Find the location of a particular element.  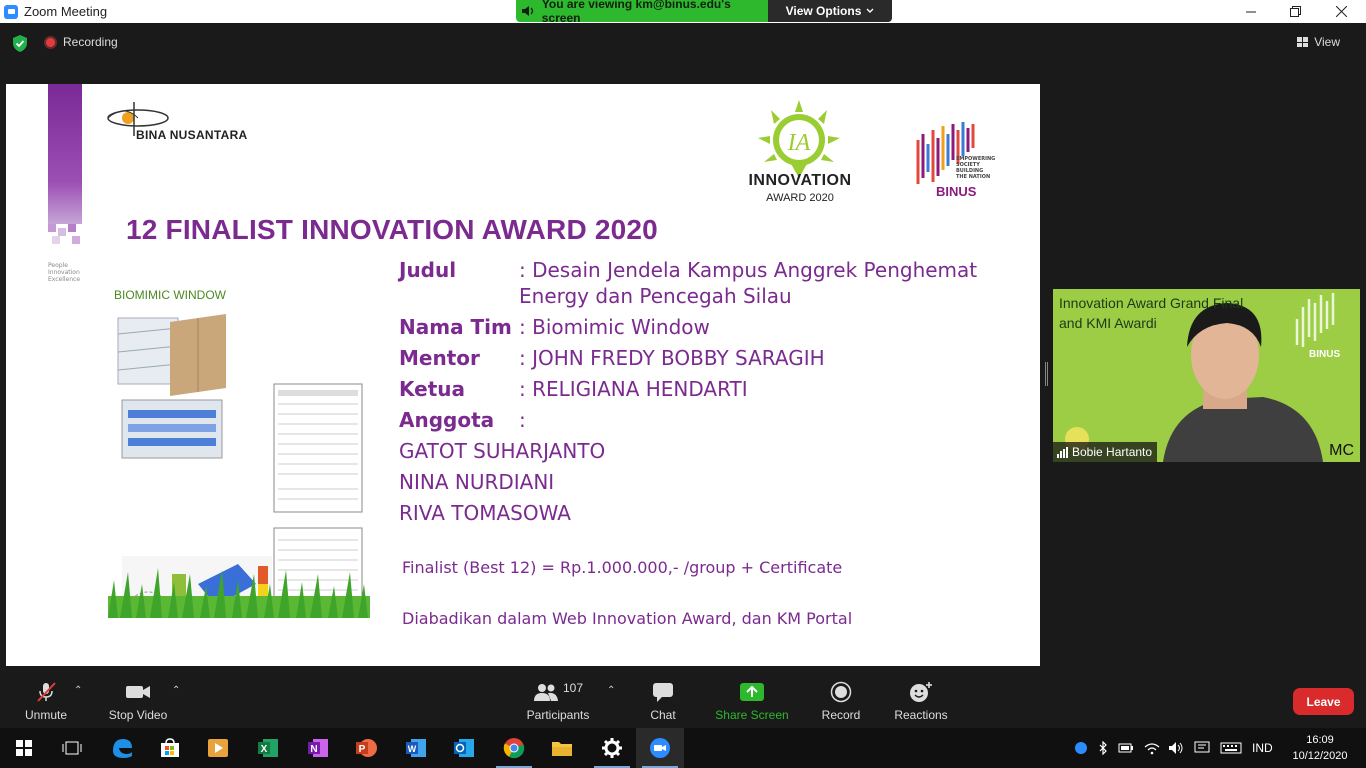

taskbar-outlook is located at coordinates (464, 748).